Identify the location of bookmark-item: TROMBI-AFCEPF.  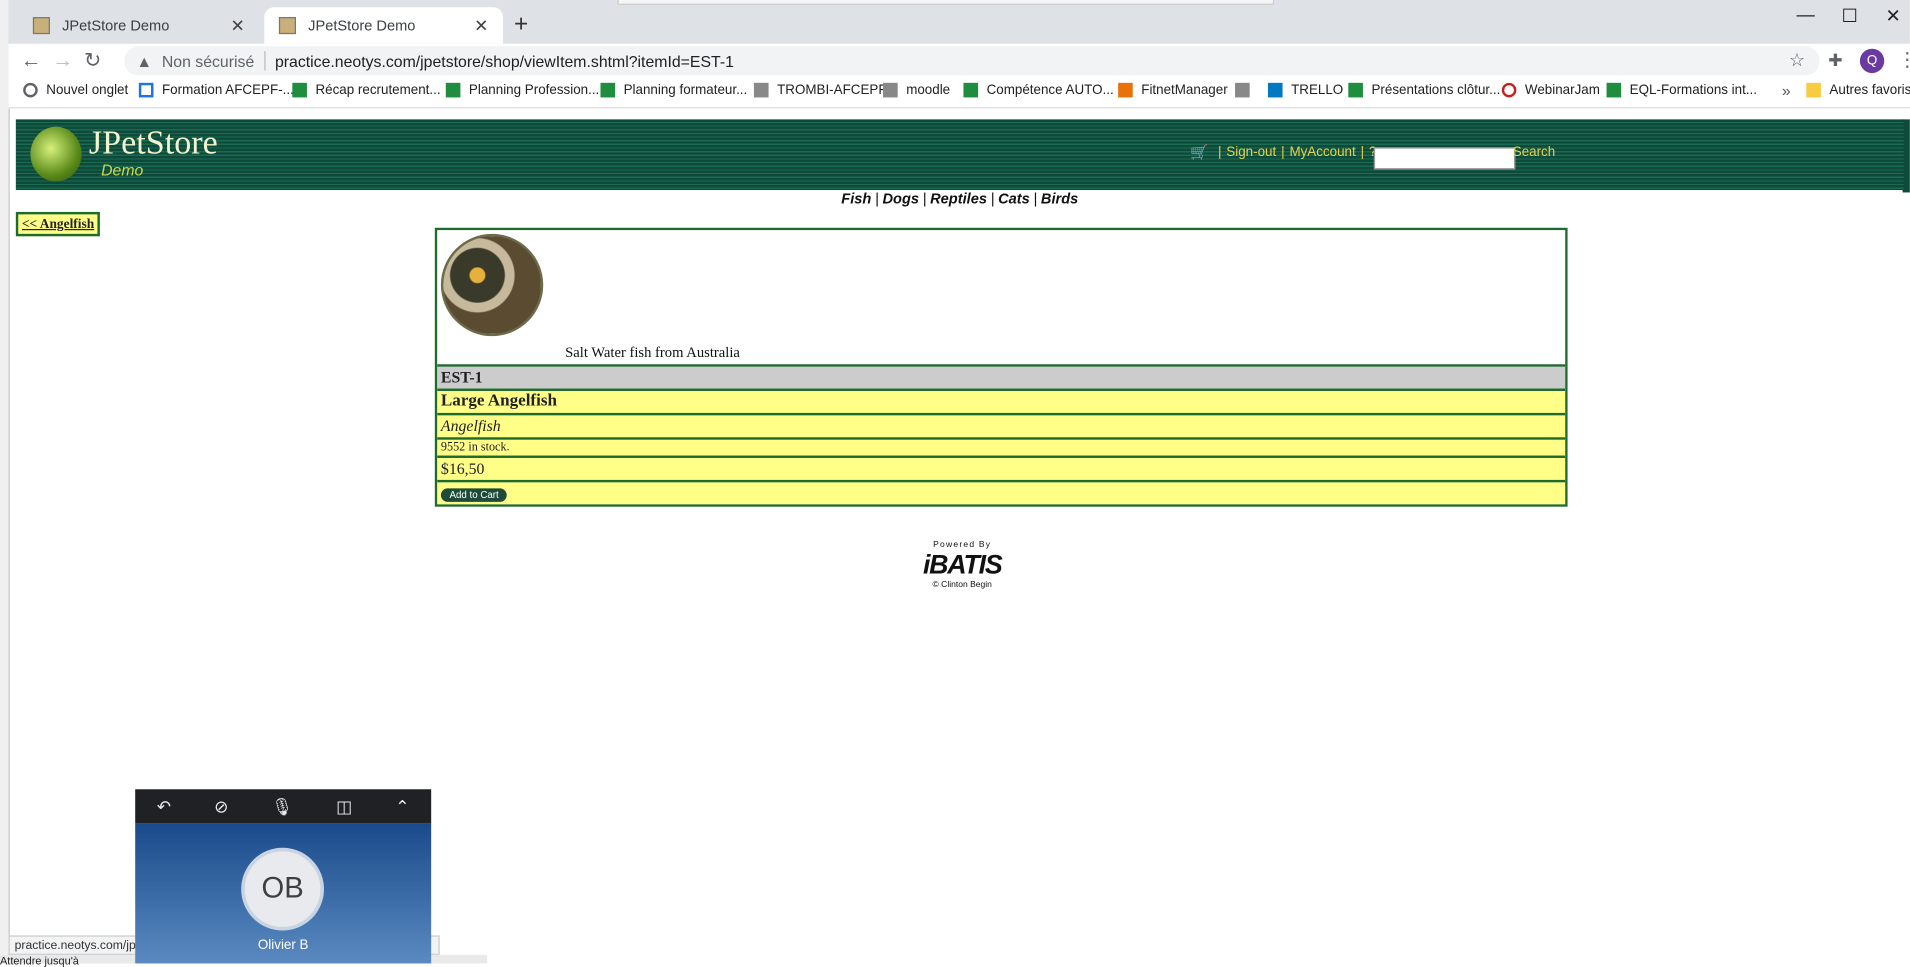
(820, 90).